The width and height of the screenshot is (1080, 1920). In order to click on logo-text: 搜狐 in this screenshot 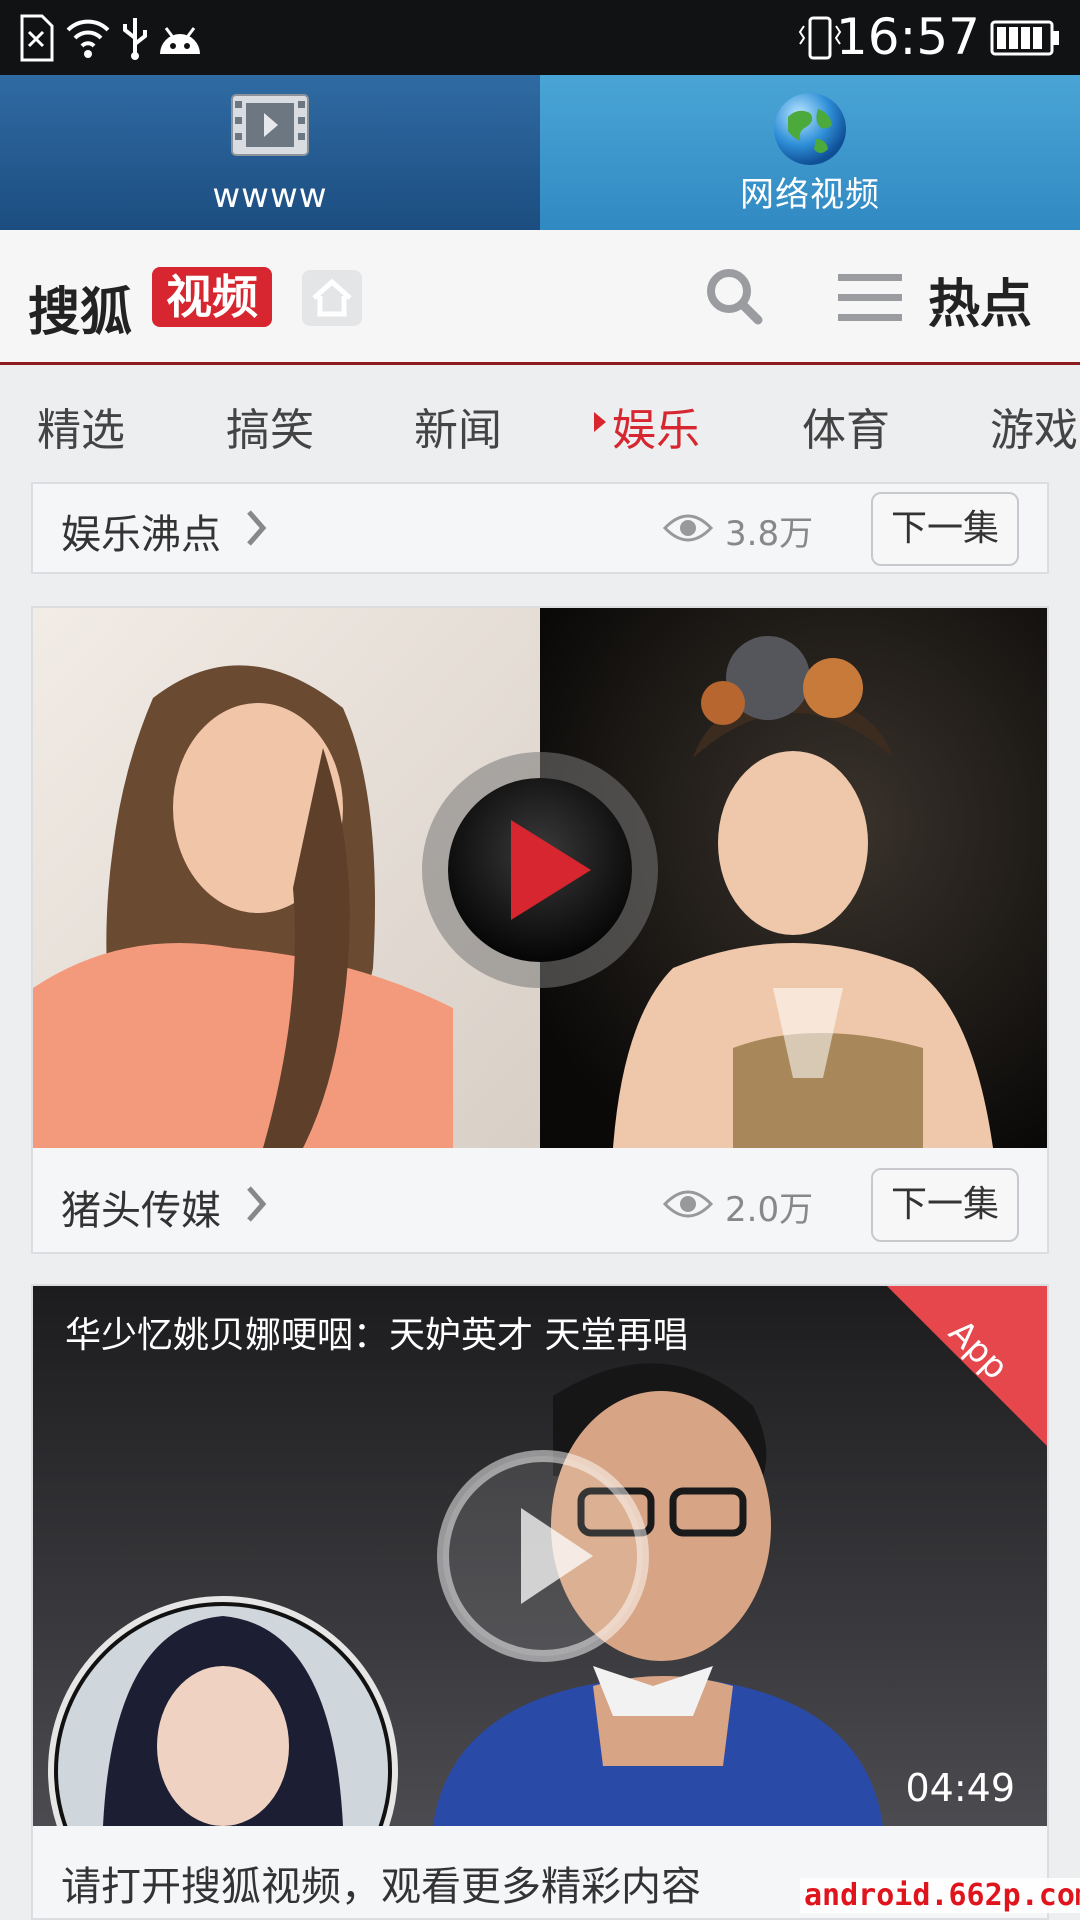, I will do `click(80, 312)`.